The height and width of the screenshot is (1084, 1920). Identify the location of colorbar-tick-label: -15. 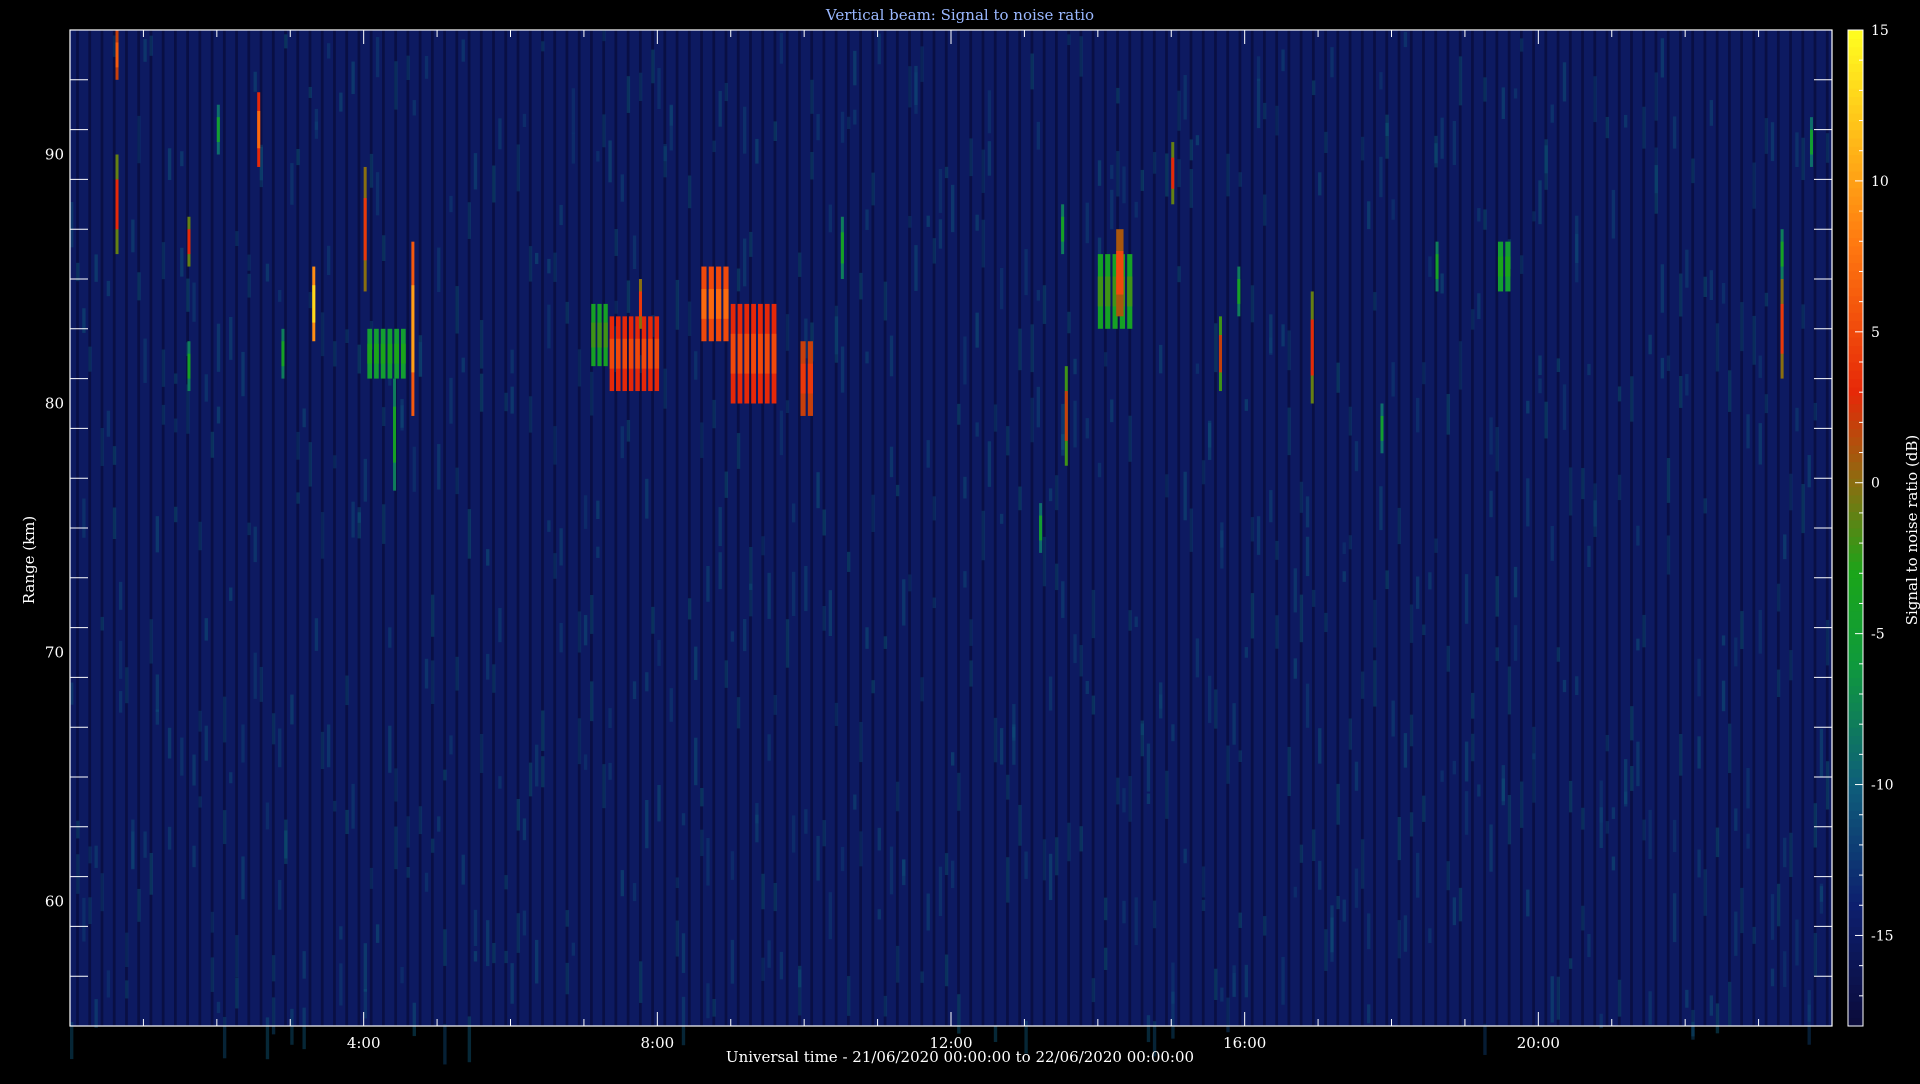
(1882, 936).